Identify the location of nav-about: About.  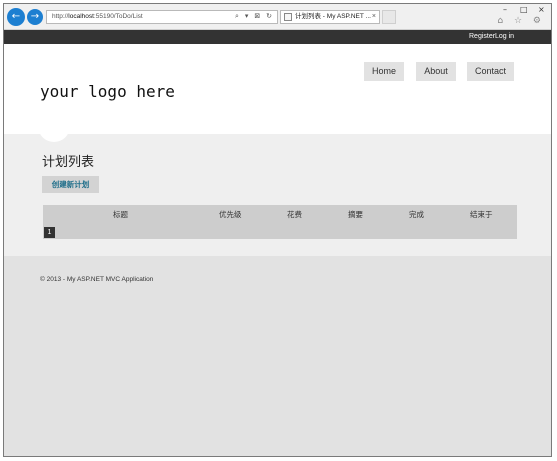
(436, 71).